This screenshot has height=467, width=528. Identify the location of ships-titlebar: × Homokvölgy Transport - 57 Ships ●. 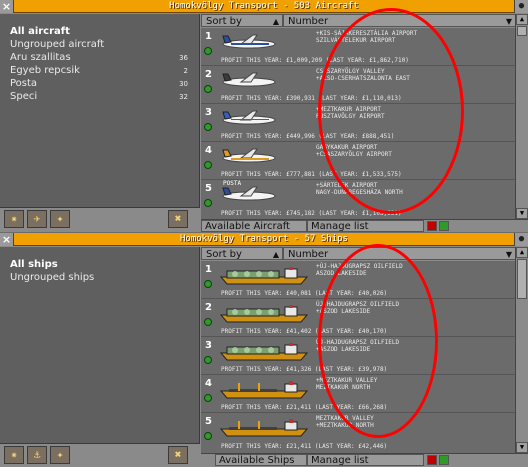
(264, 239).